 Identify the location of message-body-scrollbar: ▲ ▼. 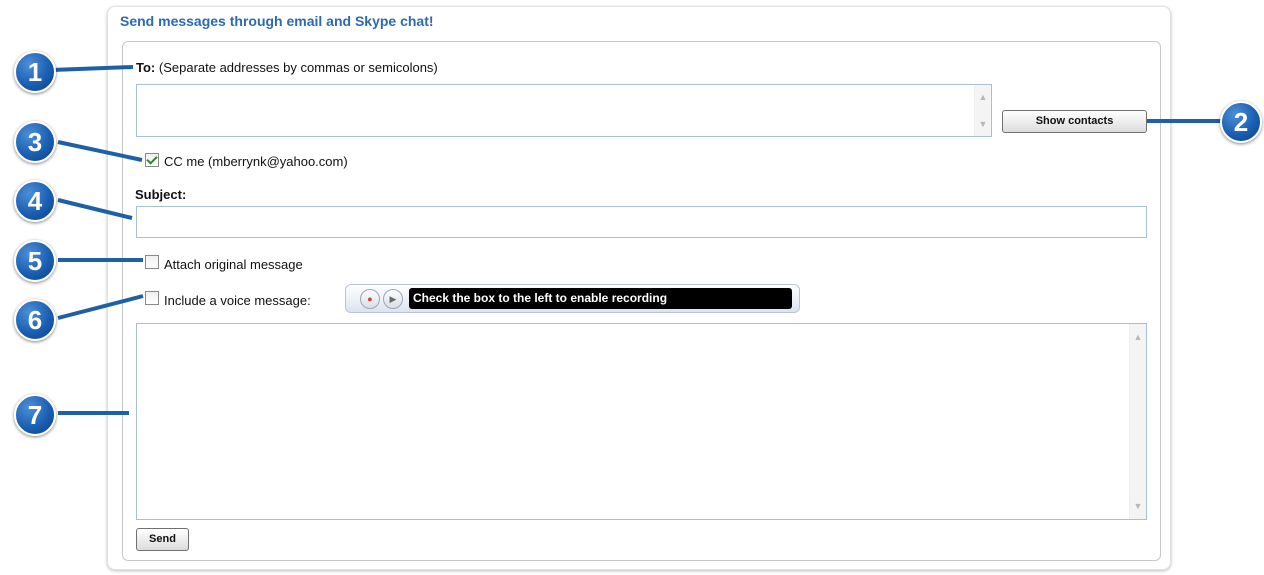
(1137, 421).